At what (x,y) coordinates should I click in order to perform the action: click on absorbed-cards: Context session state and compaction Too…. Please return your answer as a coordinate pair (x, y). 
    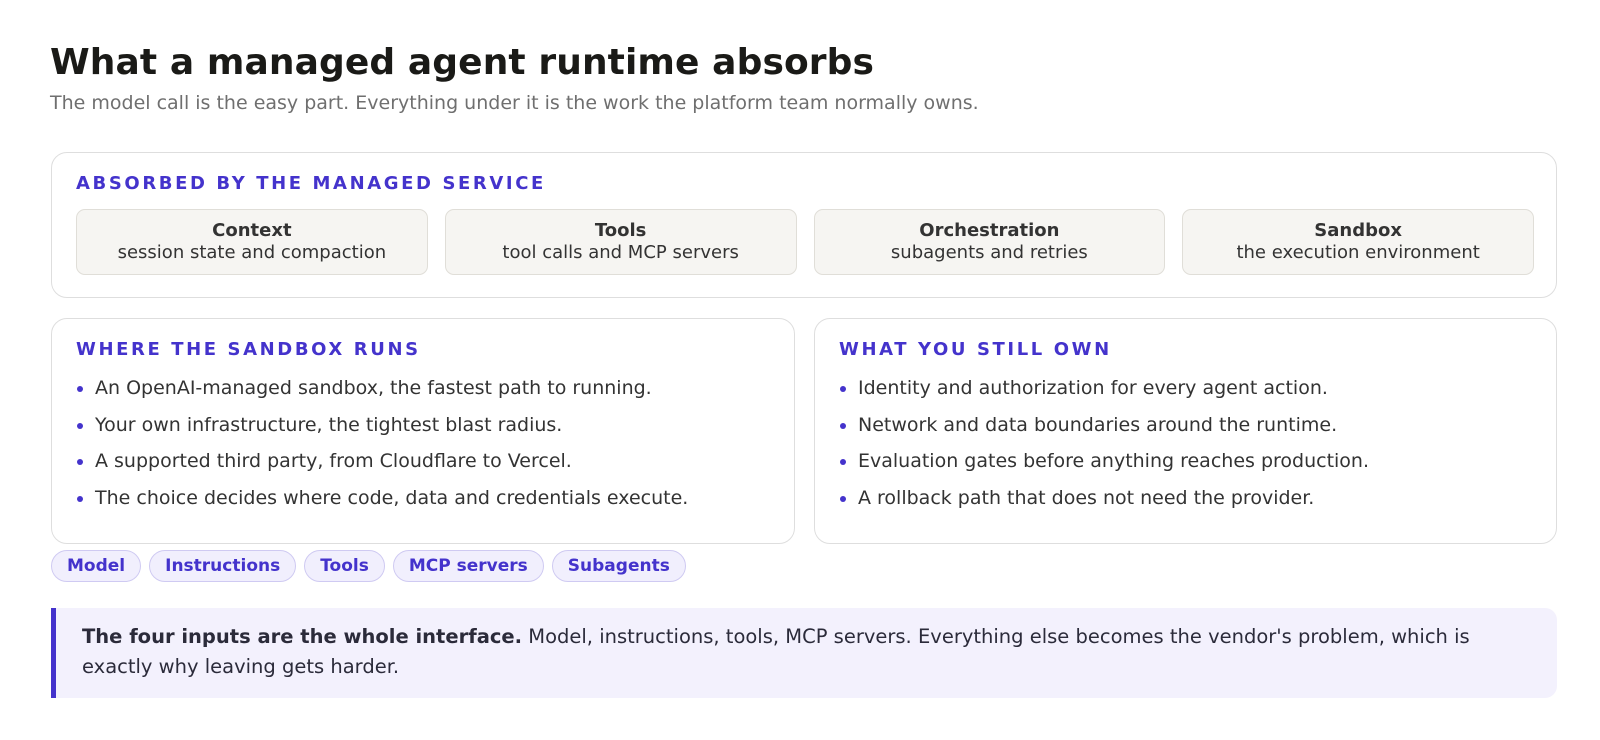
    Looking at the image, I should click on (805, 242).